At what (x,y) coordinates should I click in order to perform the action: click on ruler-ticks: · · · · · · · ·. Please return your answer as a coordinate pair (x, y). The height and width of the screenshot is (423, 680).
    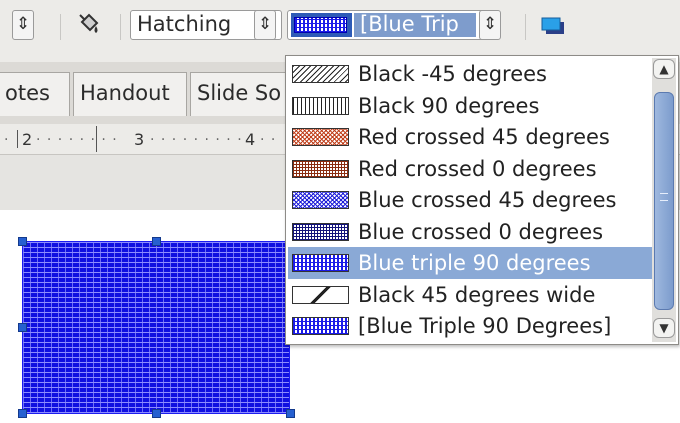
    Looking at the image, I should click on (77, 140).